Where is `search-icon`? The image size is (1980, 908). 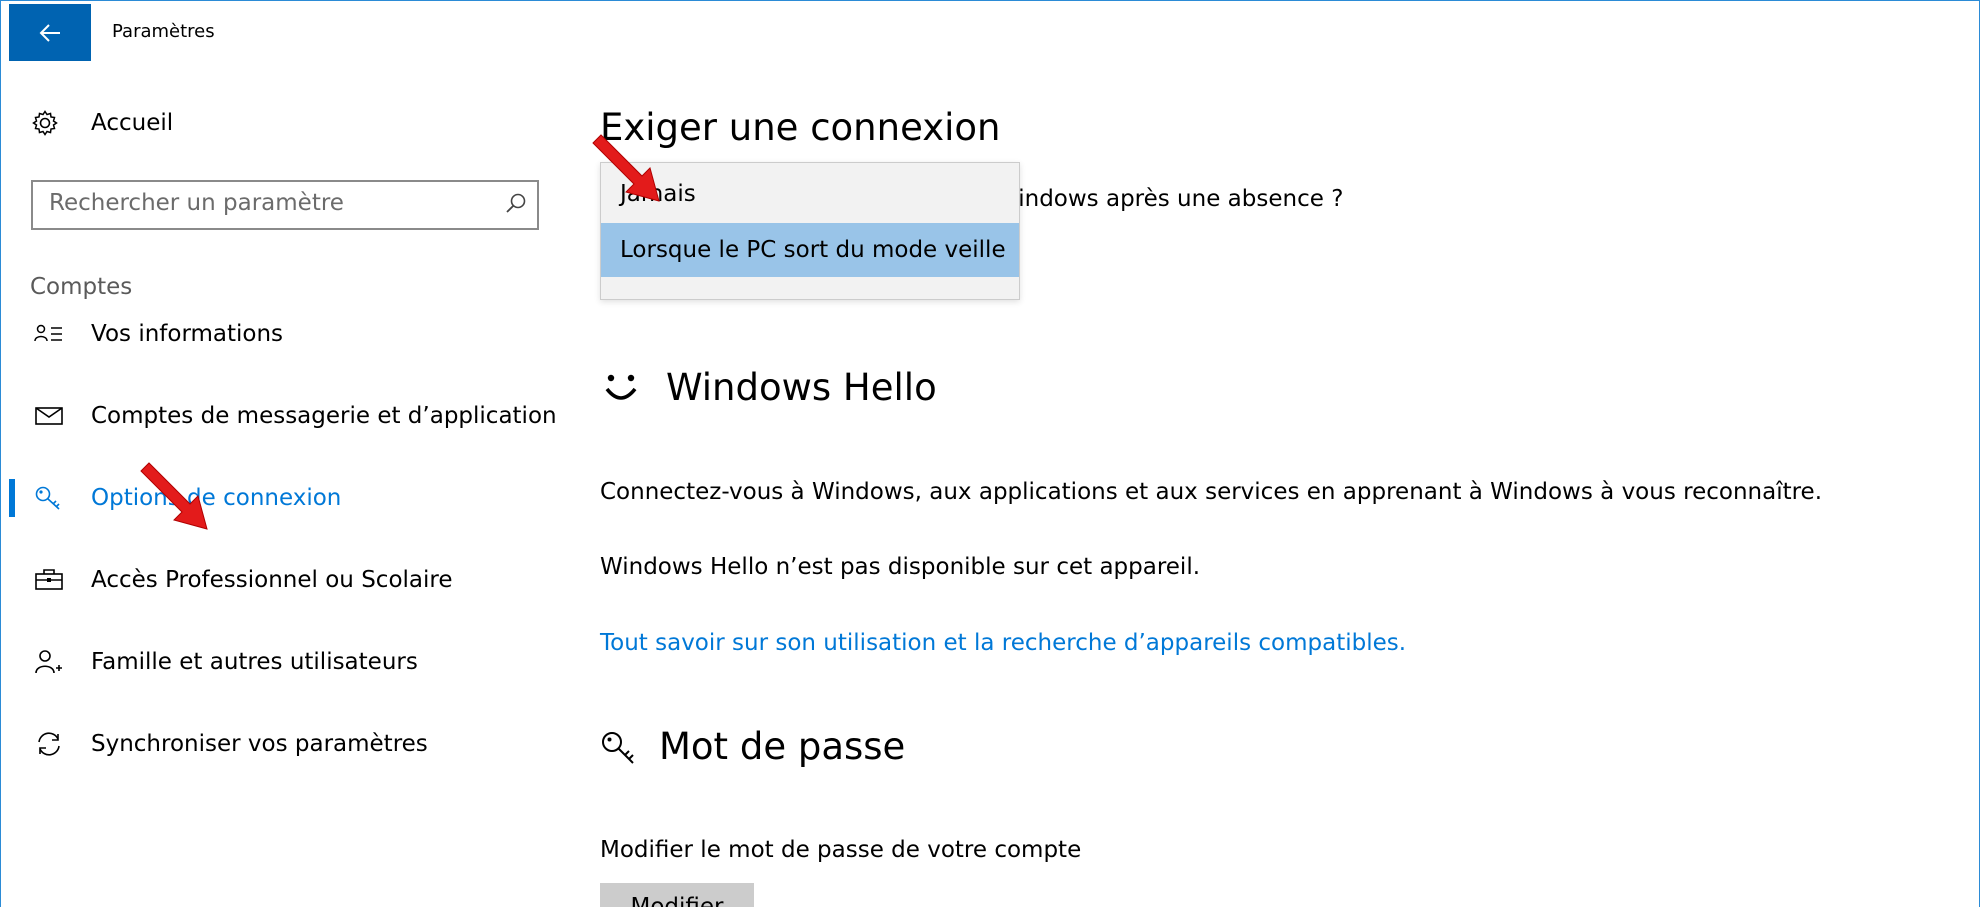
search-icon is located at coordinates (516, 203).